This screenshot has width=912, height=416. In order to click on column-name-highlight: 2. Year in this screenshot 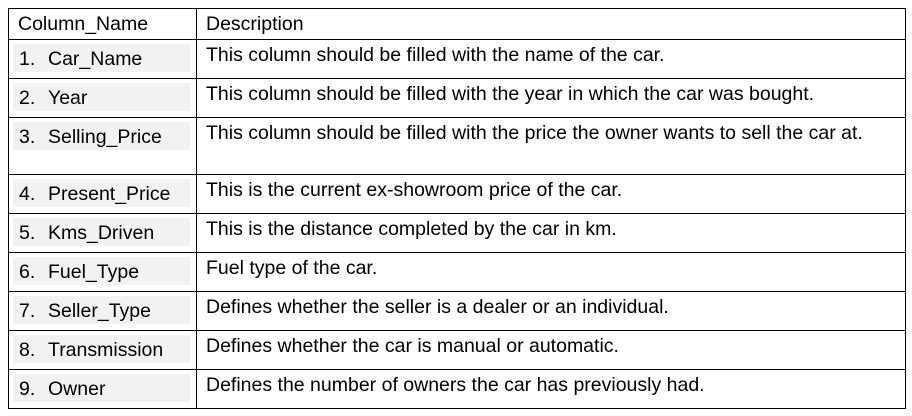, I will do `click(101, 97)`.